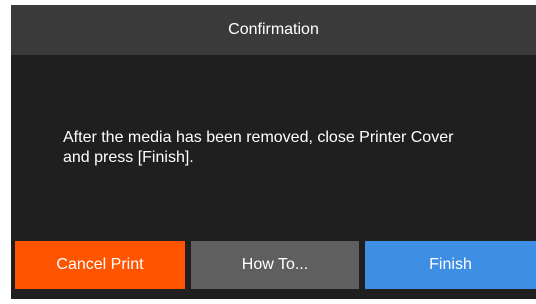 The width and height of the screenshot is (536, 304). What do you see at coordinates (100, 265) in the screenshot?
I see `cancel-print-button: Cancel Print` at bounding box center [100, 265].